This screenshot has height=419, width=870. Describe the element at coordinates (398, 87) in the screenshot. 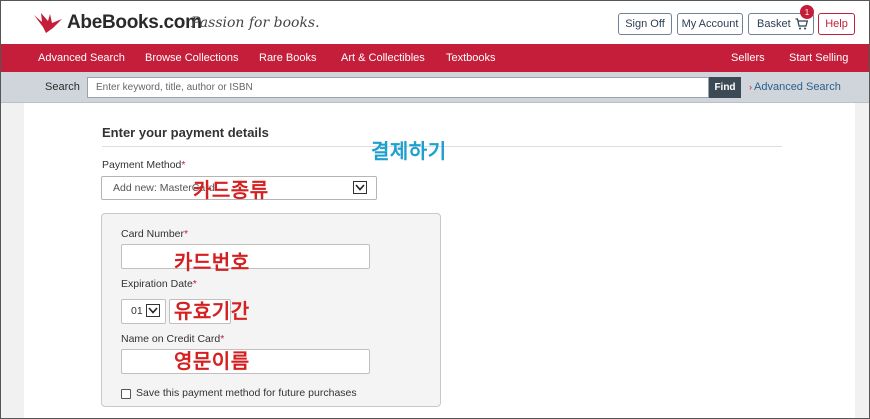

I see `search-input` at that location.